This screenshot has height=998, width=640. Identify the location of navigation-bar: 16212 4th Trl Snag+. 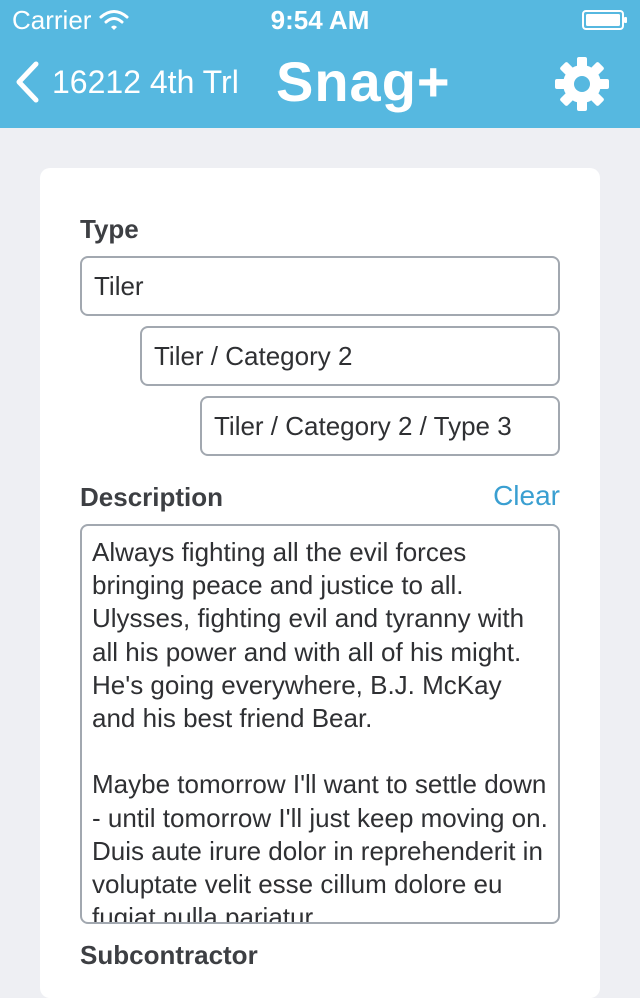
(320, 84).